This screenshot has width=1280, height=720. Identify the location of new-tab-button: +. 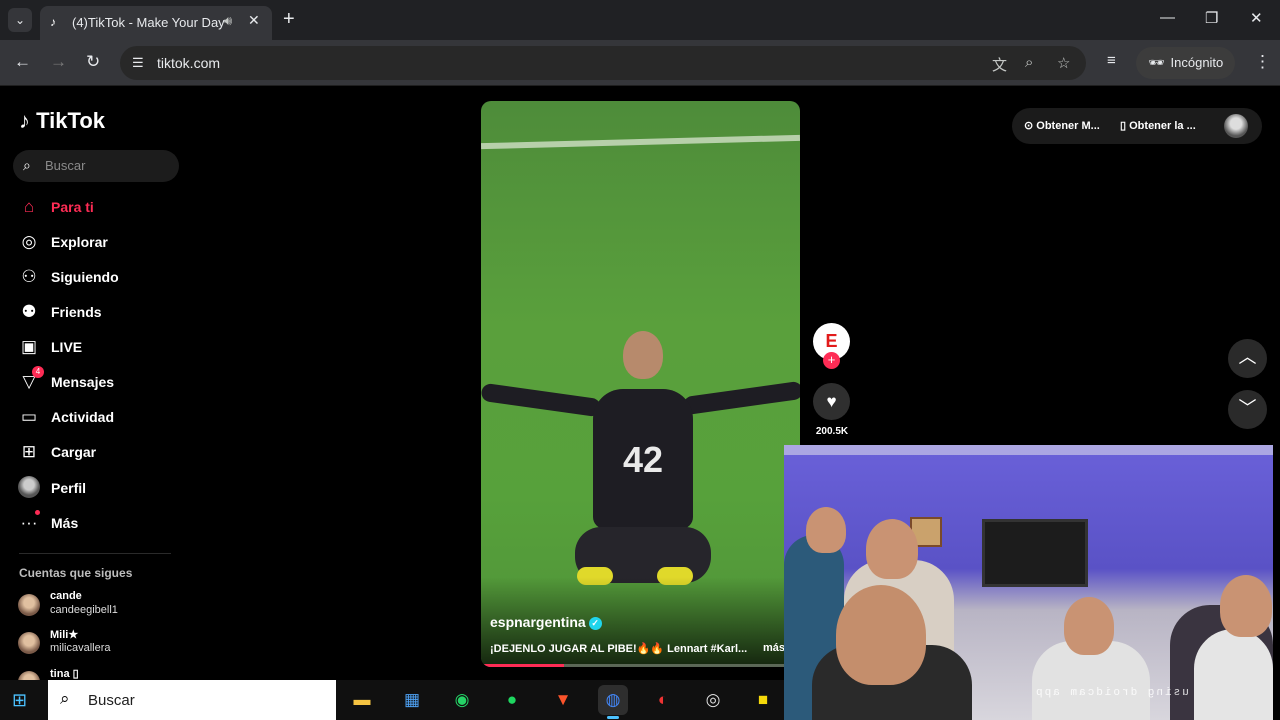
(289, 19).